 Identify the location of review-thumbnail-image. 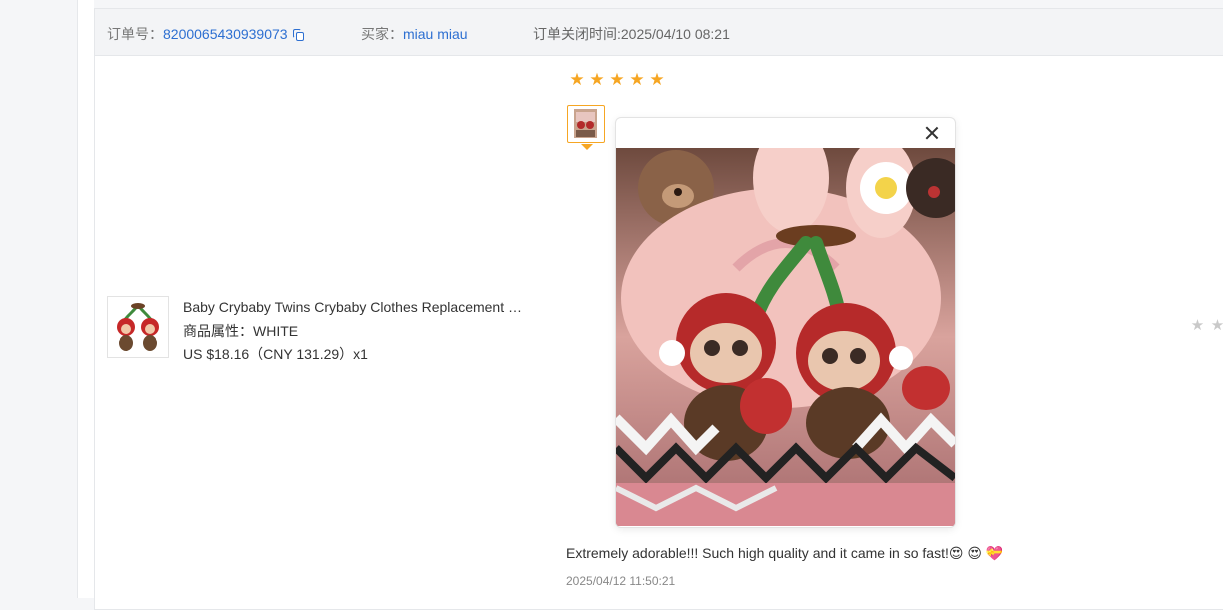
(585, 123).